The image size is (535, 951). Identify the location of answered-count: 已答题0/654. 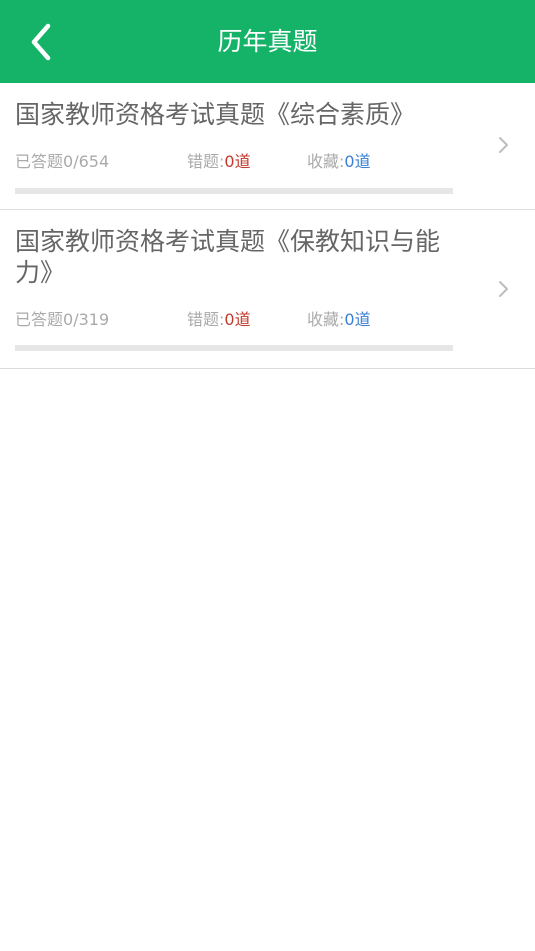
(62, 161).